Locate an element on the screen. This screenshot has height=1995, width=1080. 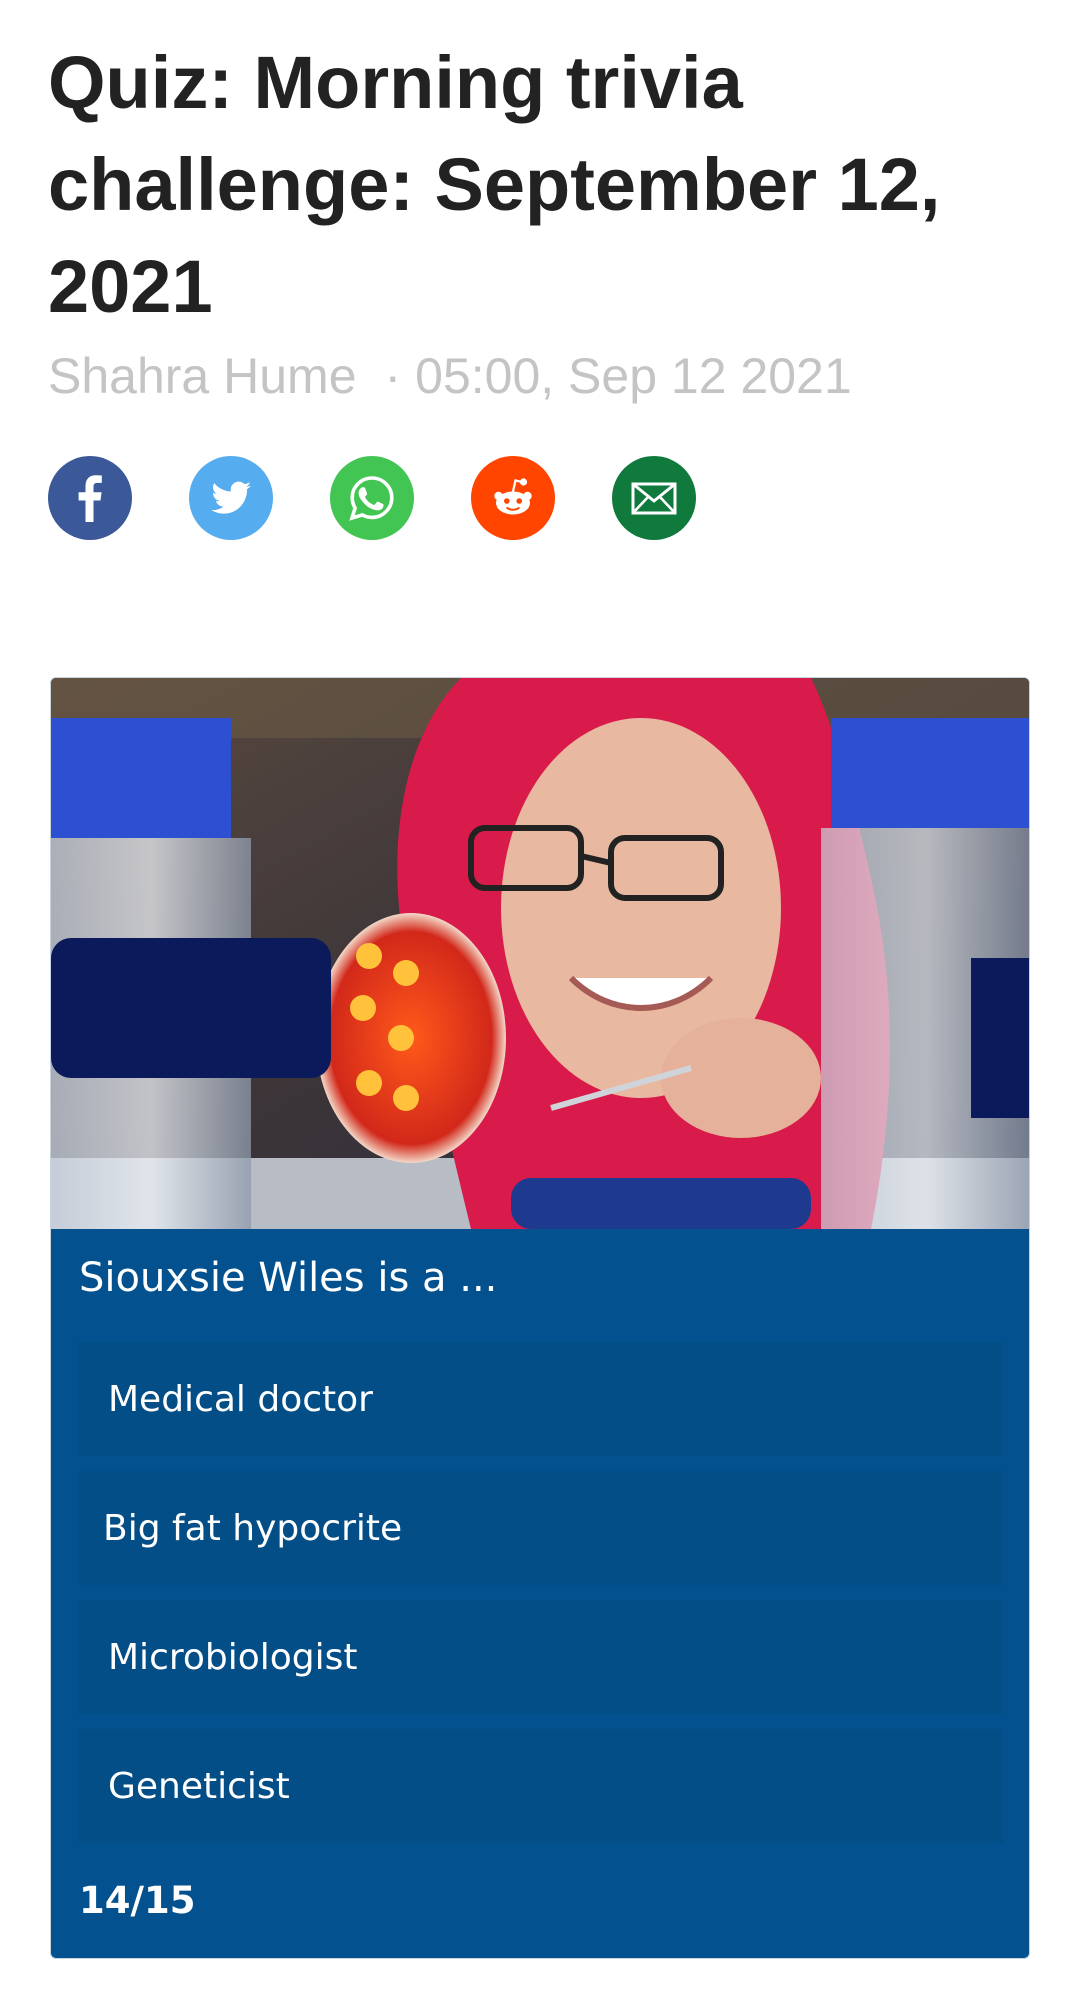
email-icon is located at coordinates (654, 498).